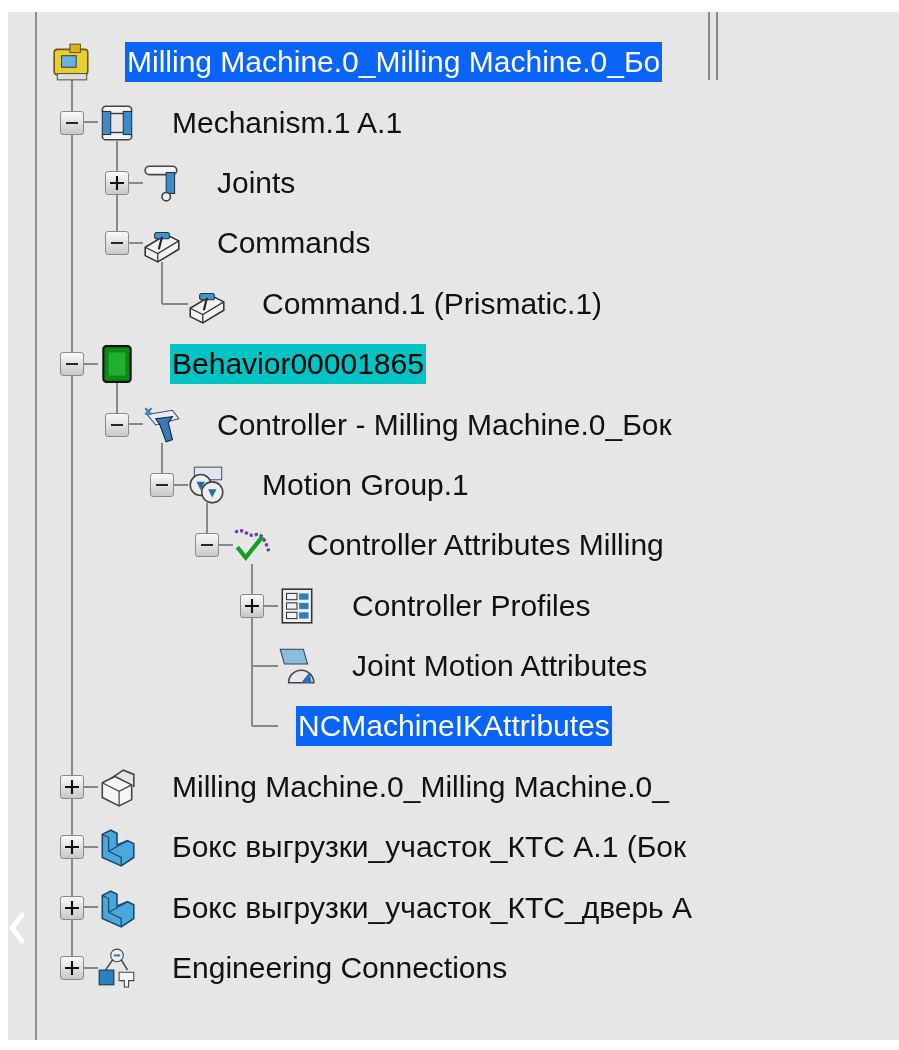 The image size is (899, 1050). What do you see at coordinates (394, 62) in the screenshot?
I see `tree-item-label: Milling Machine.0_Milling Machine.0_Бо` at bounding box center [394, 62].